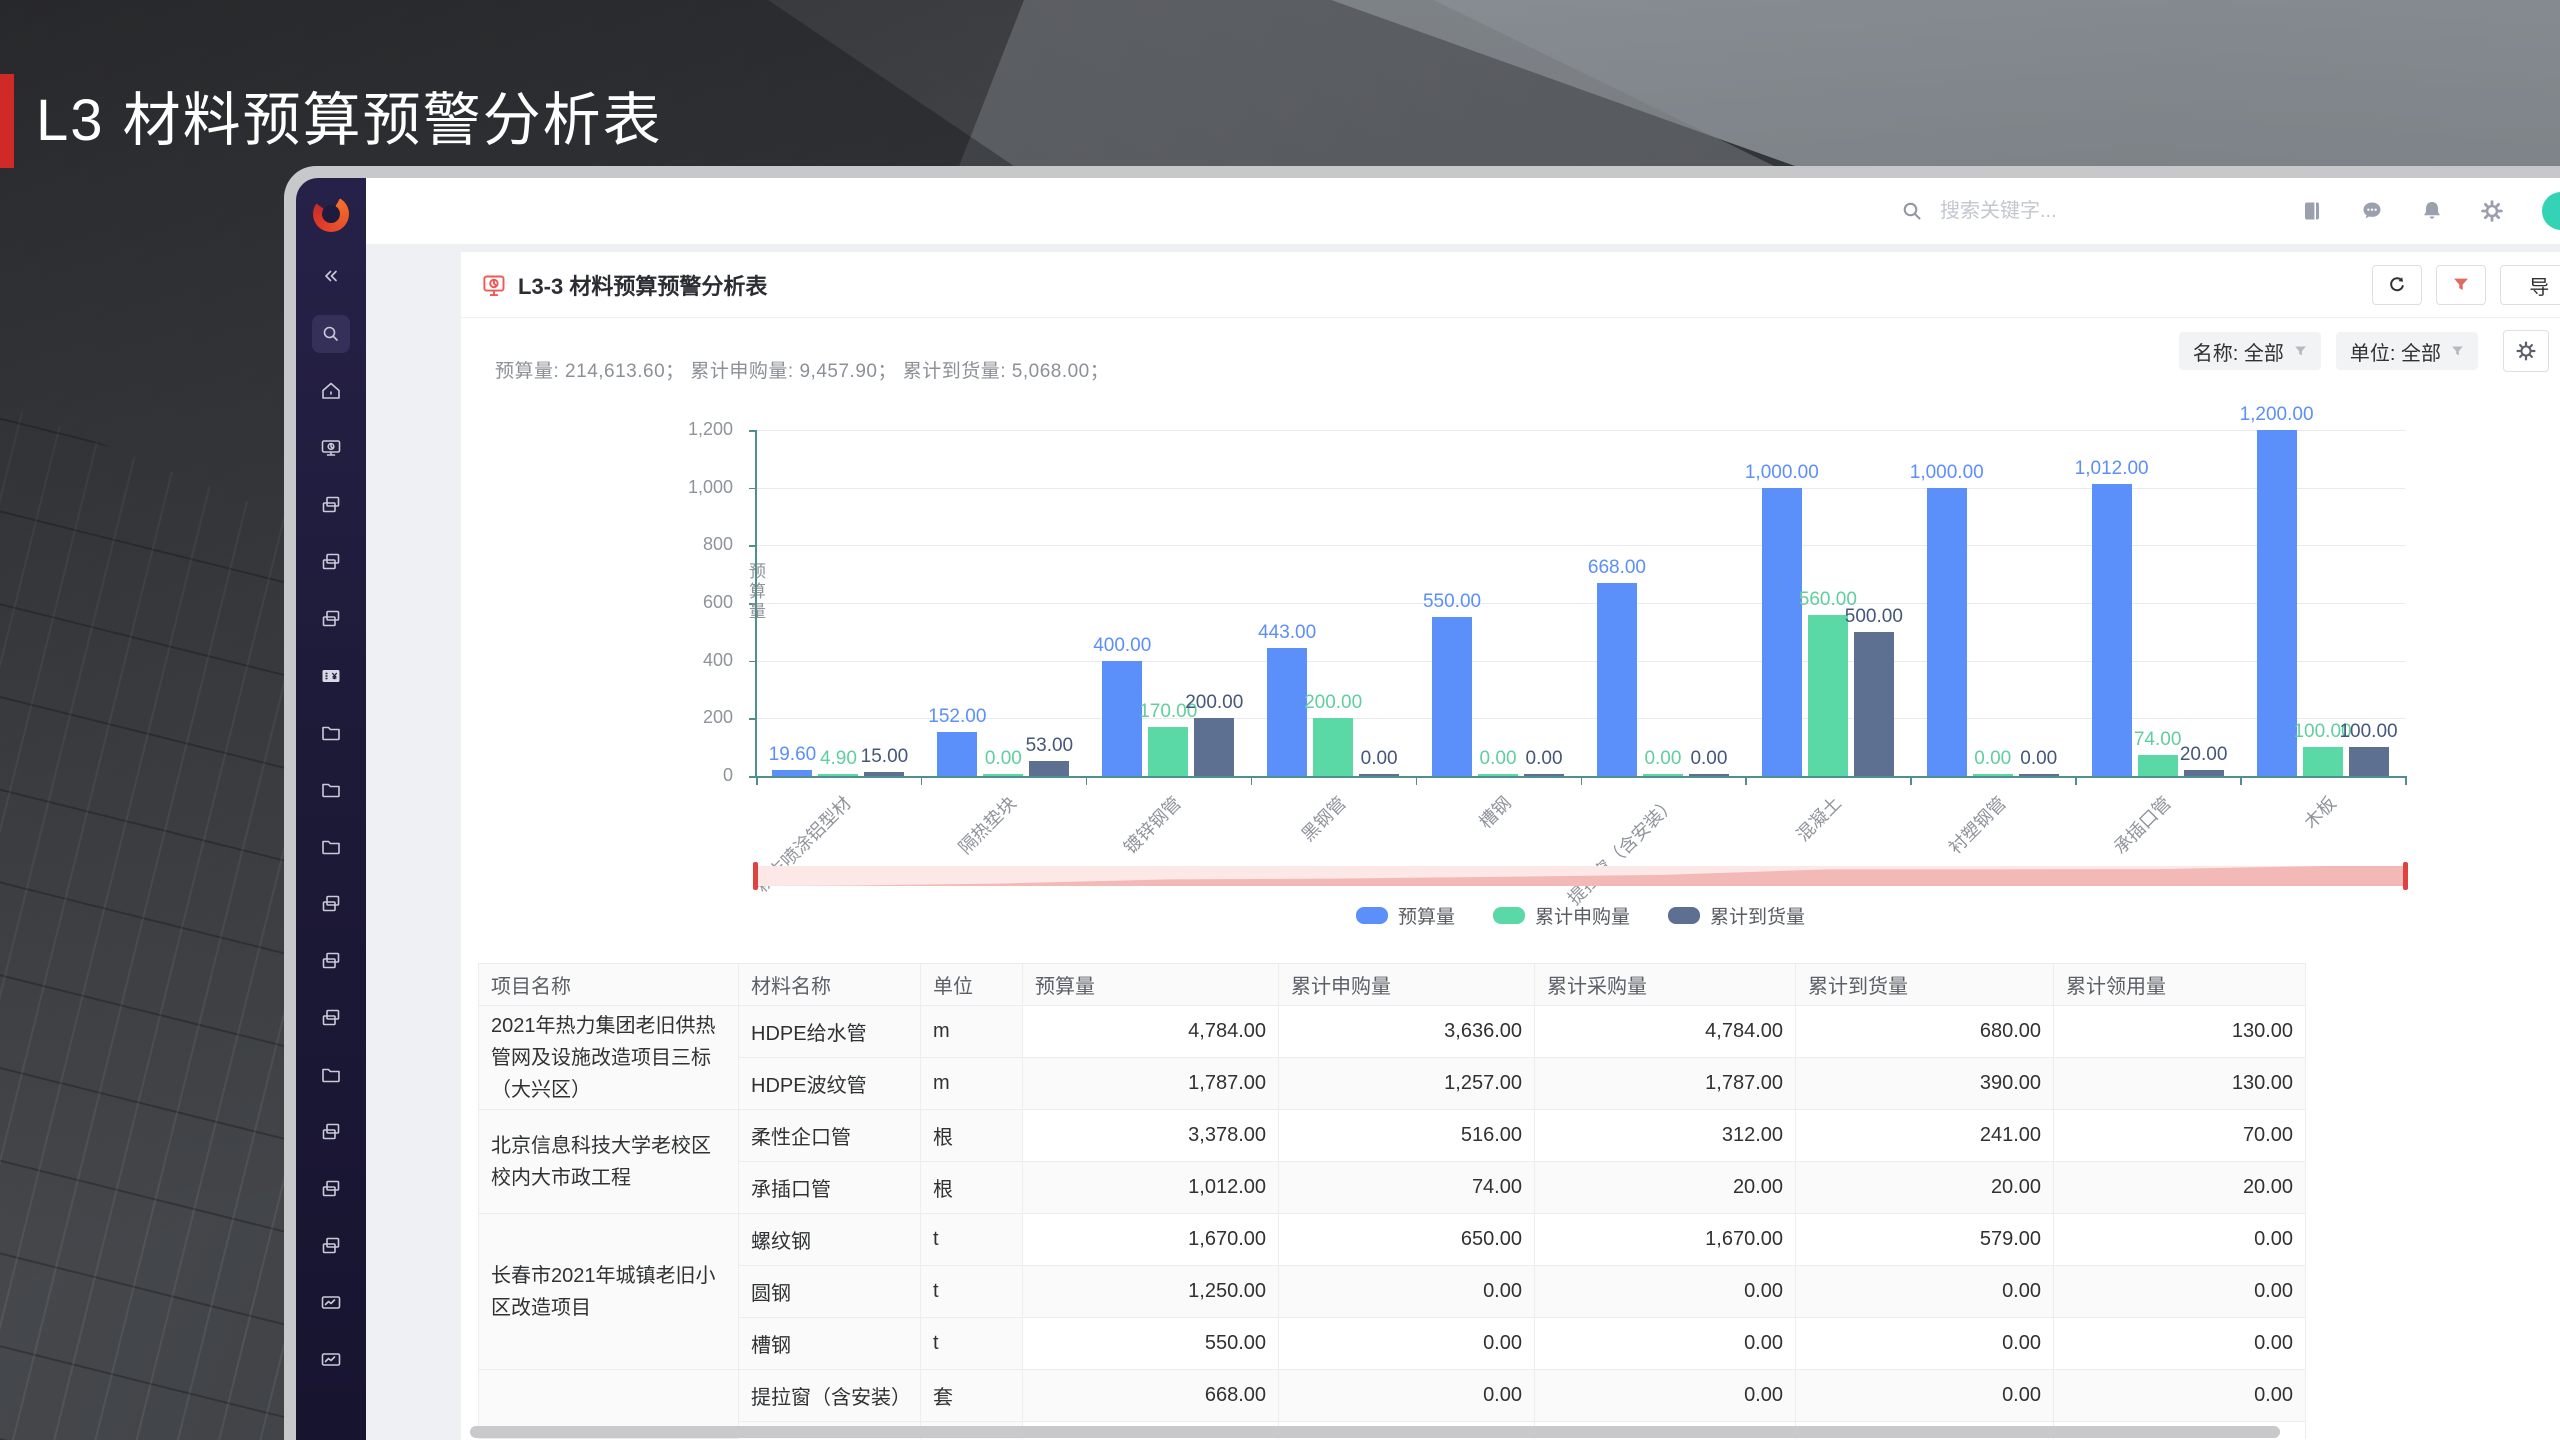  Describe the element at coordinates (2142, 825) in the screenshot. I see `category-label: 承插口管` at that location.